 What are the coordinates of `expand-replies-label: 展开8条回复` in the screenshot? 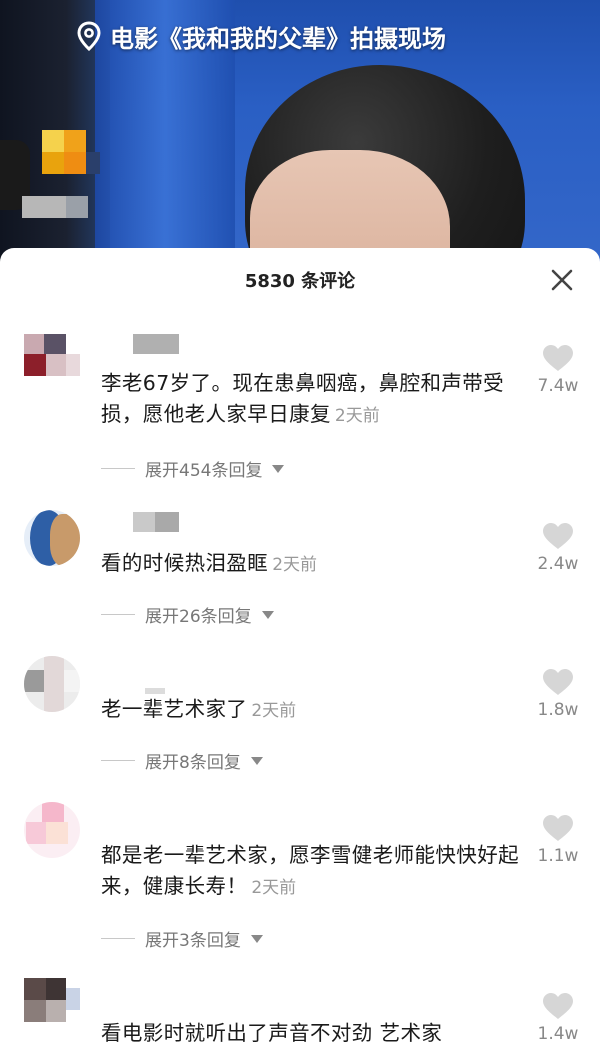 It's located at (193, 763).